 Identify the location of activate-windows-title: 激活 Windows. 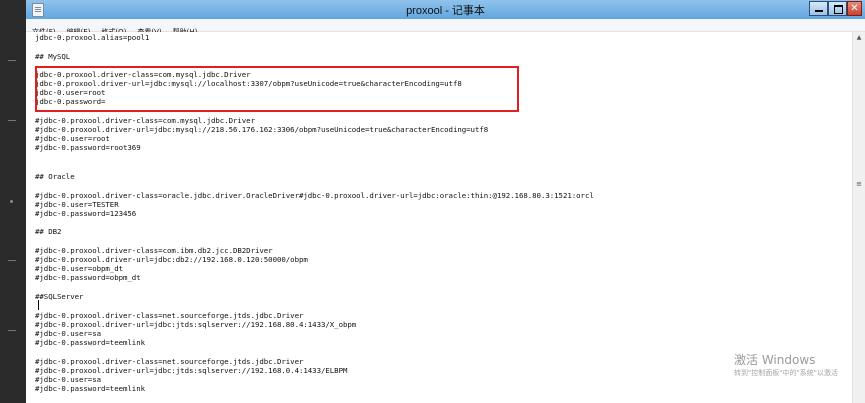
(775, 360).